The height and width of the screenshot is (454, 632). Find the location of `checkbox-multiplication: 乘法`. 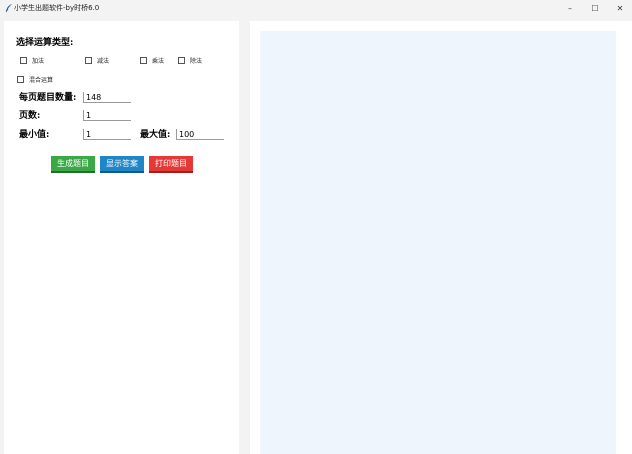

checkbox-multiplication: 乘法 is located at coordinates (152, 60).